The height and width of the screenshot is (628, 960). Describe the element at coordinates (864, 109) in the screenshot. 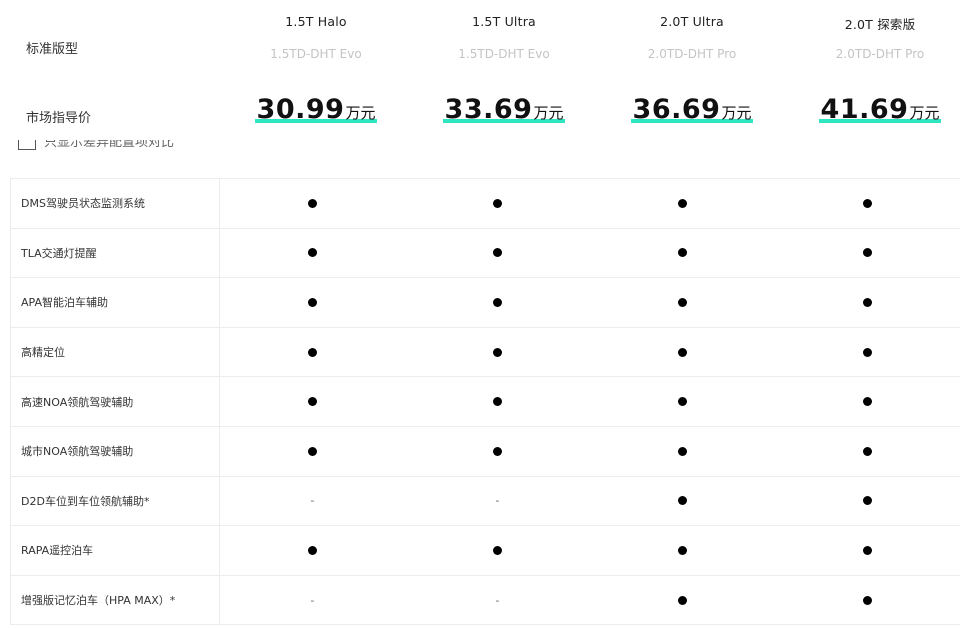

I see `price-value: 41.69` at that location.